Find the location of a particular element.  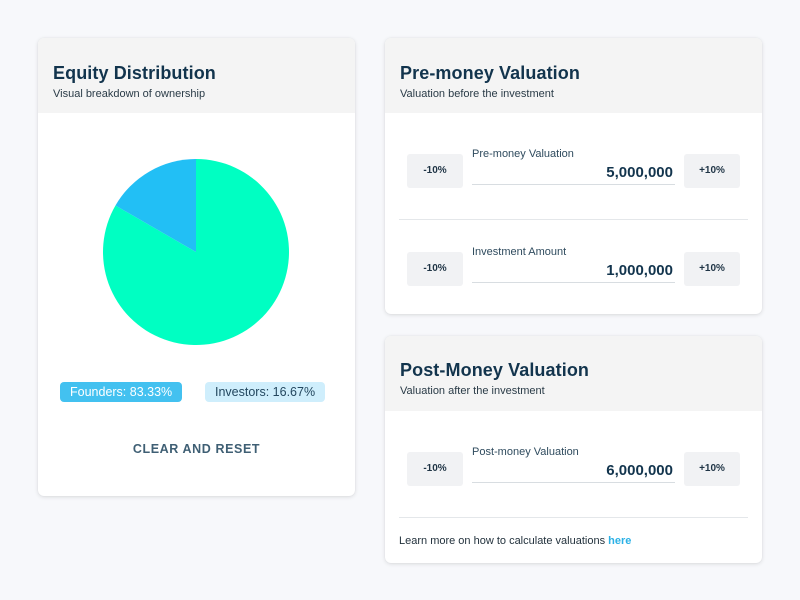

equity-title: Equity Distribution is located at coordinates (134, 73).